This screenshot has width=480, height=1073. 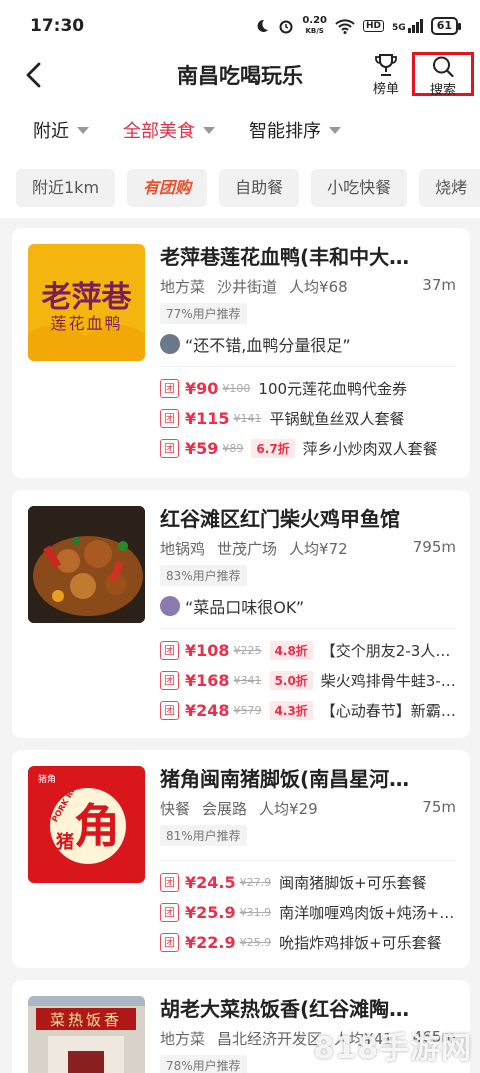 What do you see at coordinates (386, 65) in the screenshot?
I see `trophy-icon` at bounding box center [386, 65].